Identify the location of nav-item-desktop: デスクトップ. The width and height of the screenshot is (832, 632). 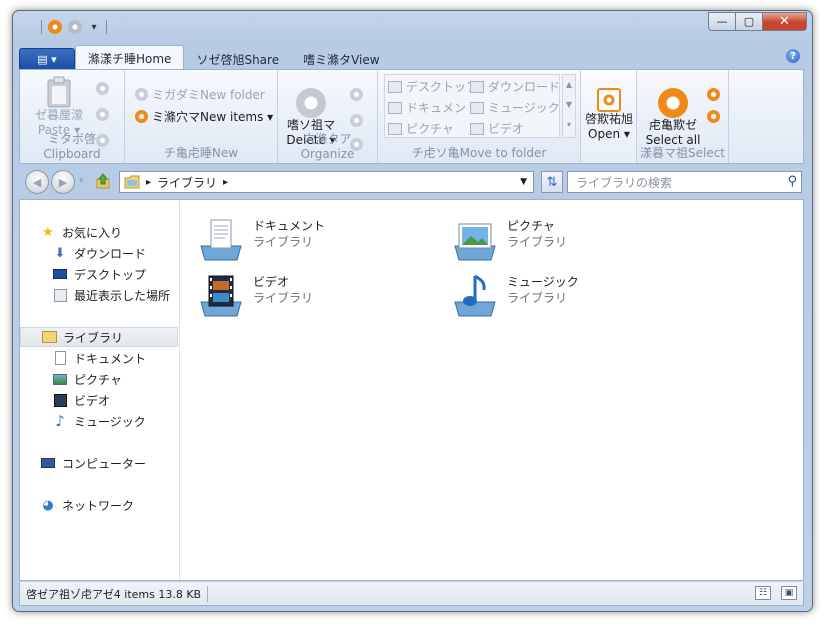
(99, 274).